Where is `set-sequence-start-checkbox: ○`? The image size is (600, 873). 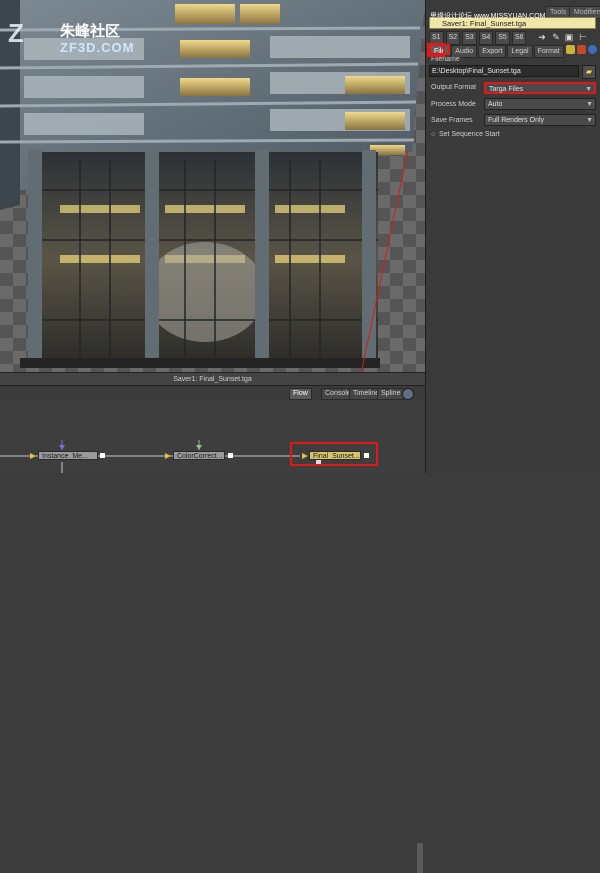
set-sequence-start-checkbox: ○ is located at coordinates (433, 134).